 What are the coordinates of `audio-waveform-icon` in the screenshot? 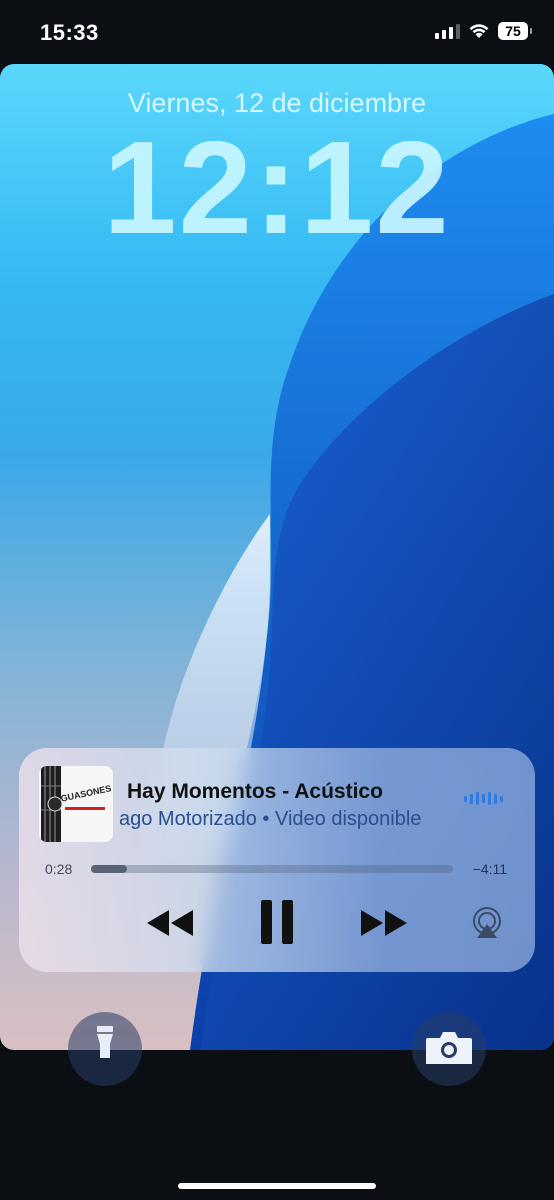 It's located at (483, 798).